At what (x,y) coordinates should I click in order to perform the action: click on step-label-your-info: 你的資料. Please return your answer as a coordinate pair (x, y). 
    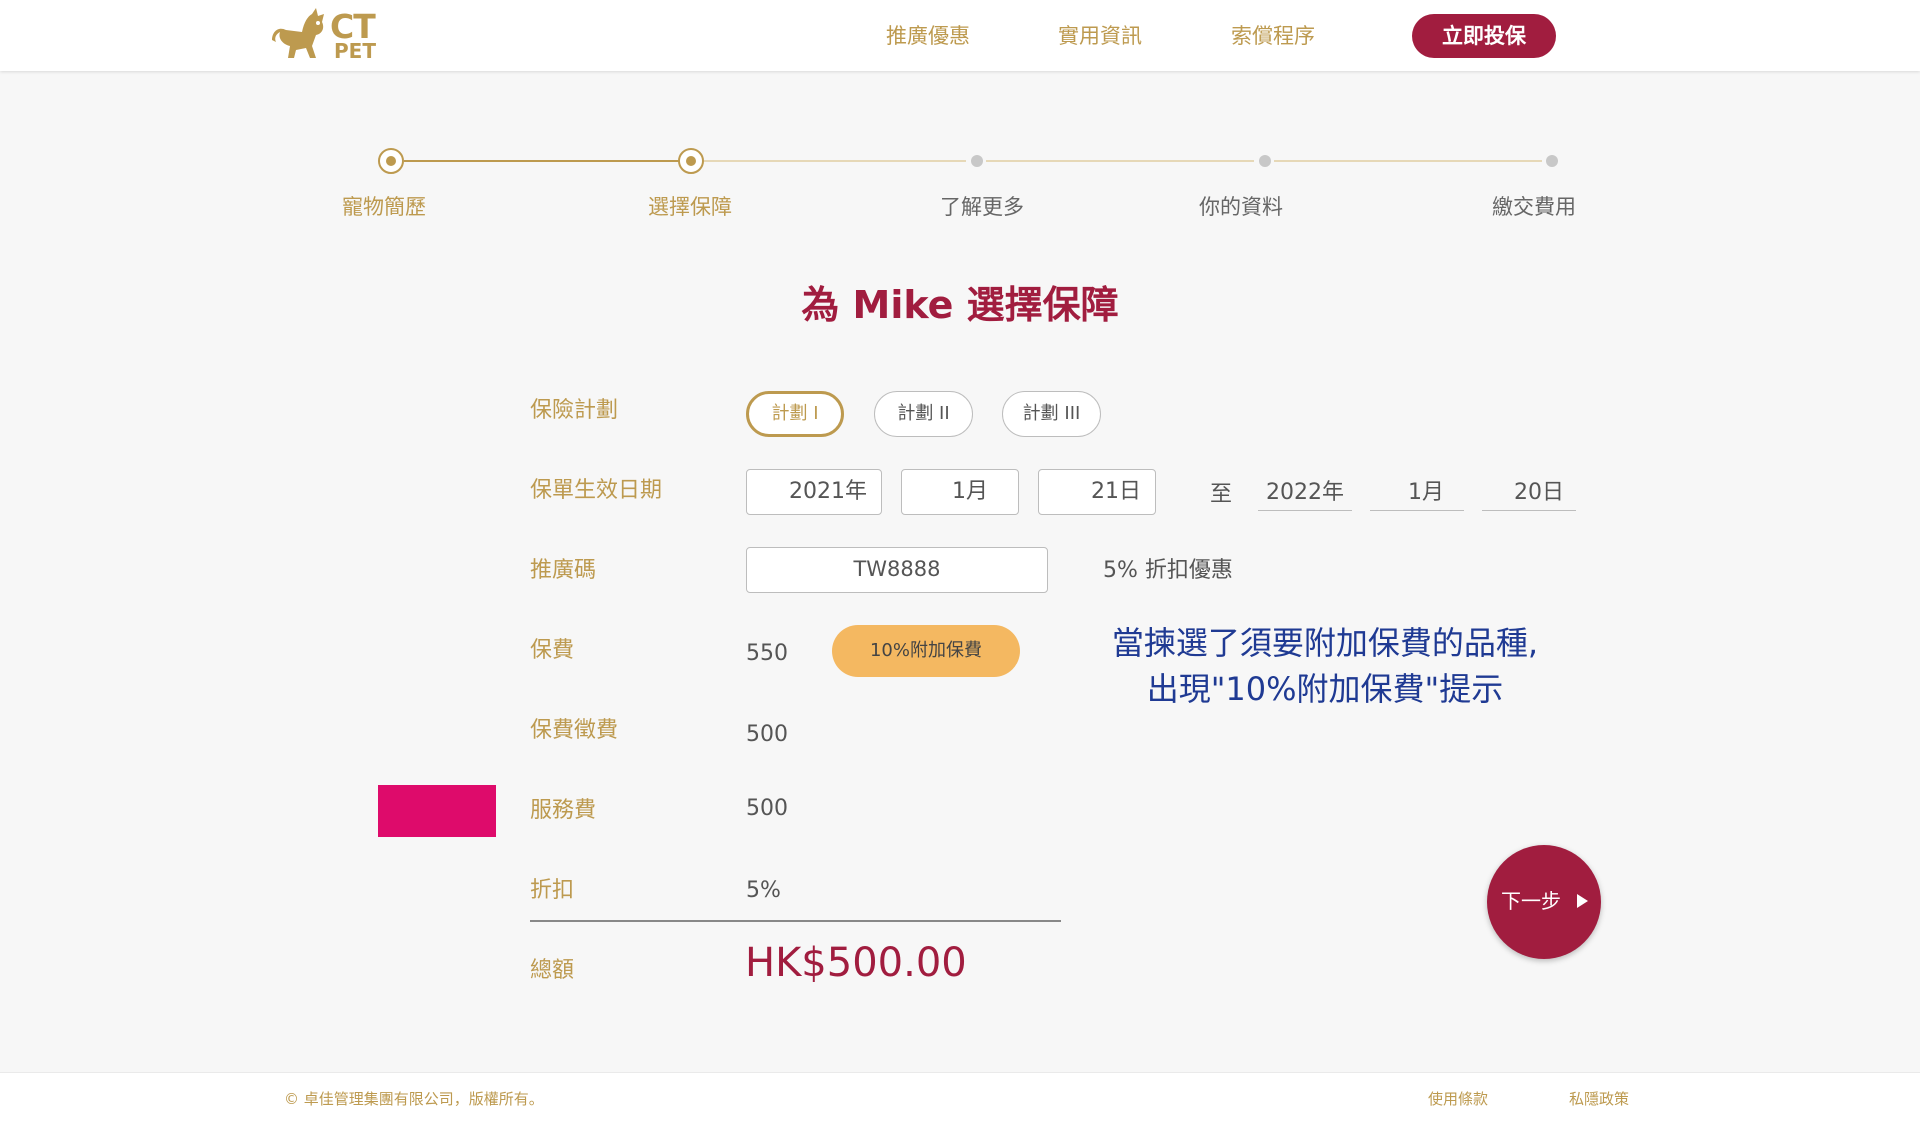
    Looking at the image, I should click on (1241, 207).